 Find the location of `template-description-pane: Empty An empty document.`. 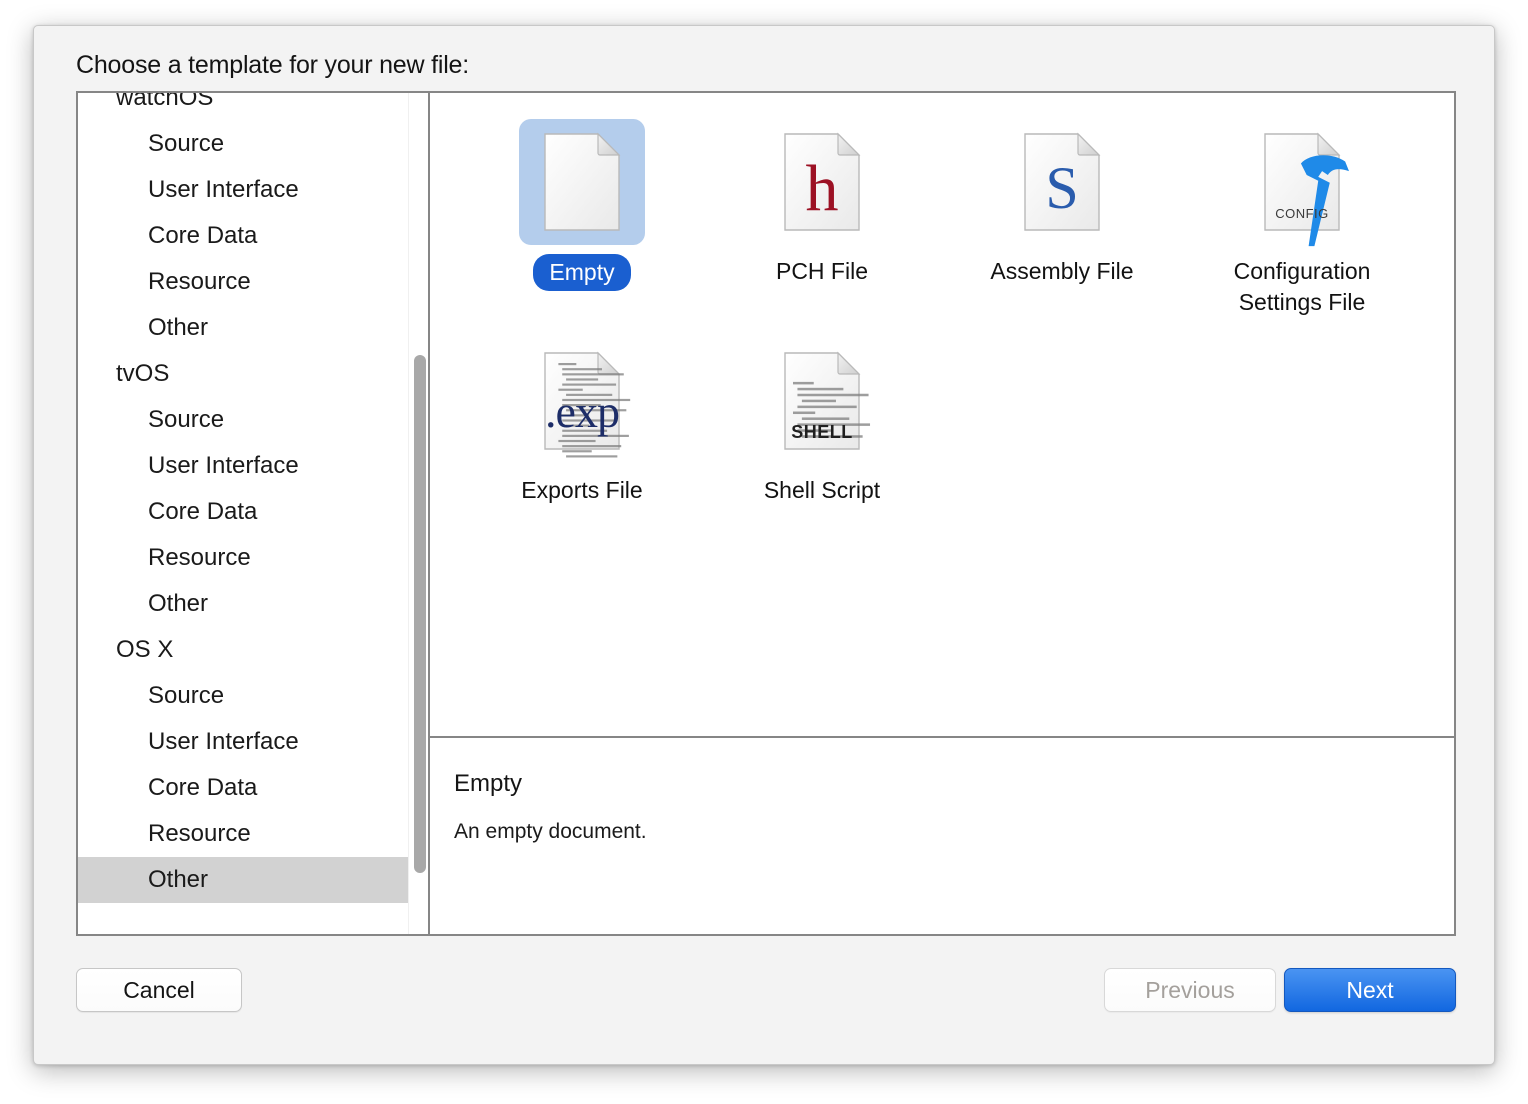

template-description-pane: Empty An empty document. is located at coordinates (942, 835).